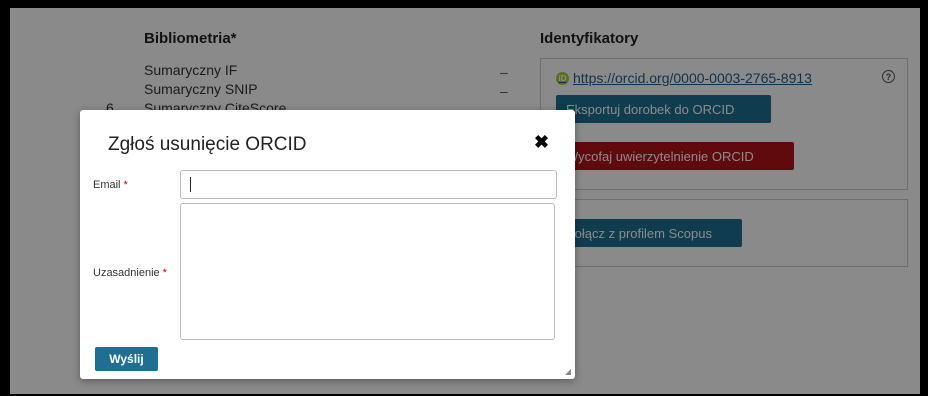  I want to click on justification-label: Uzasadnienie *, so click(130, 273).